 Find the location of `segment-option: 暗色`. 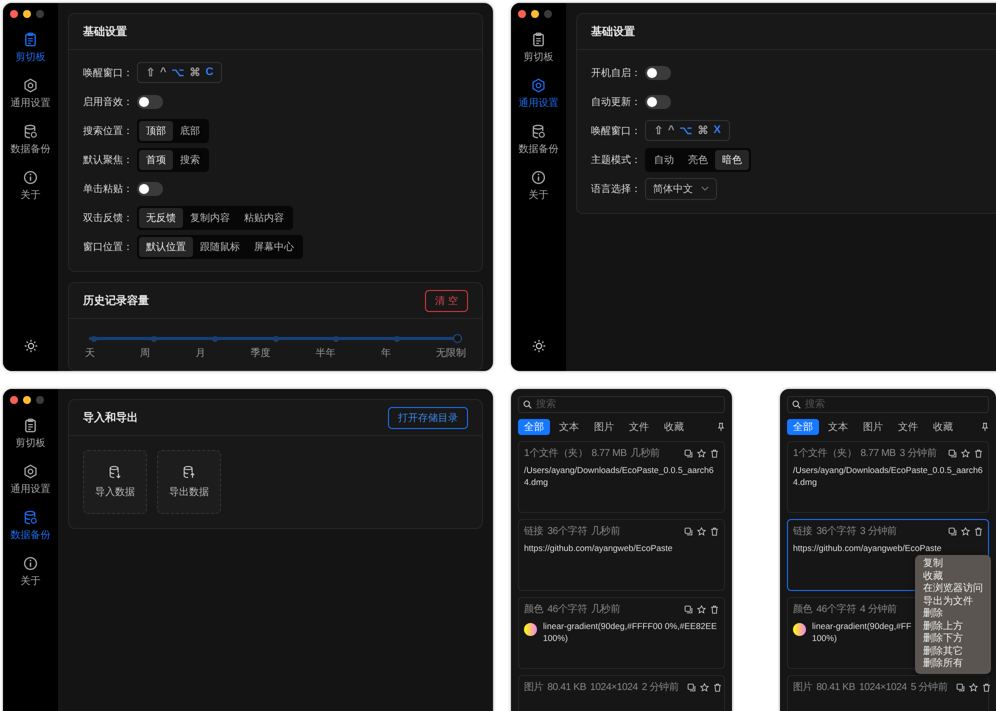

segment-option: 暗色 is located at coordinates (732, 160).